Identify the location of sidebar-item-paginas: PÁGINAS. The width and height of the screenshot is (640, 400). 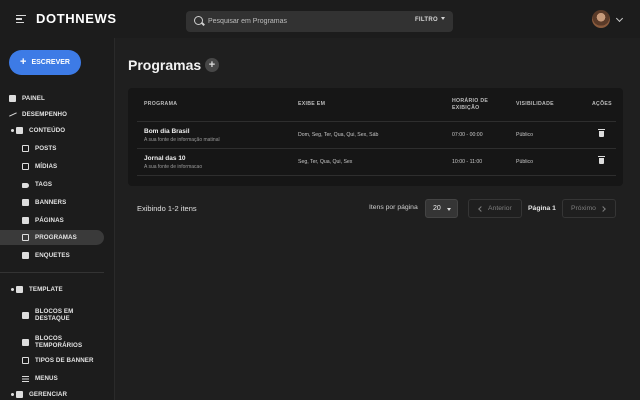
(52, 220).